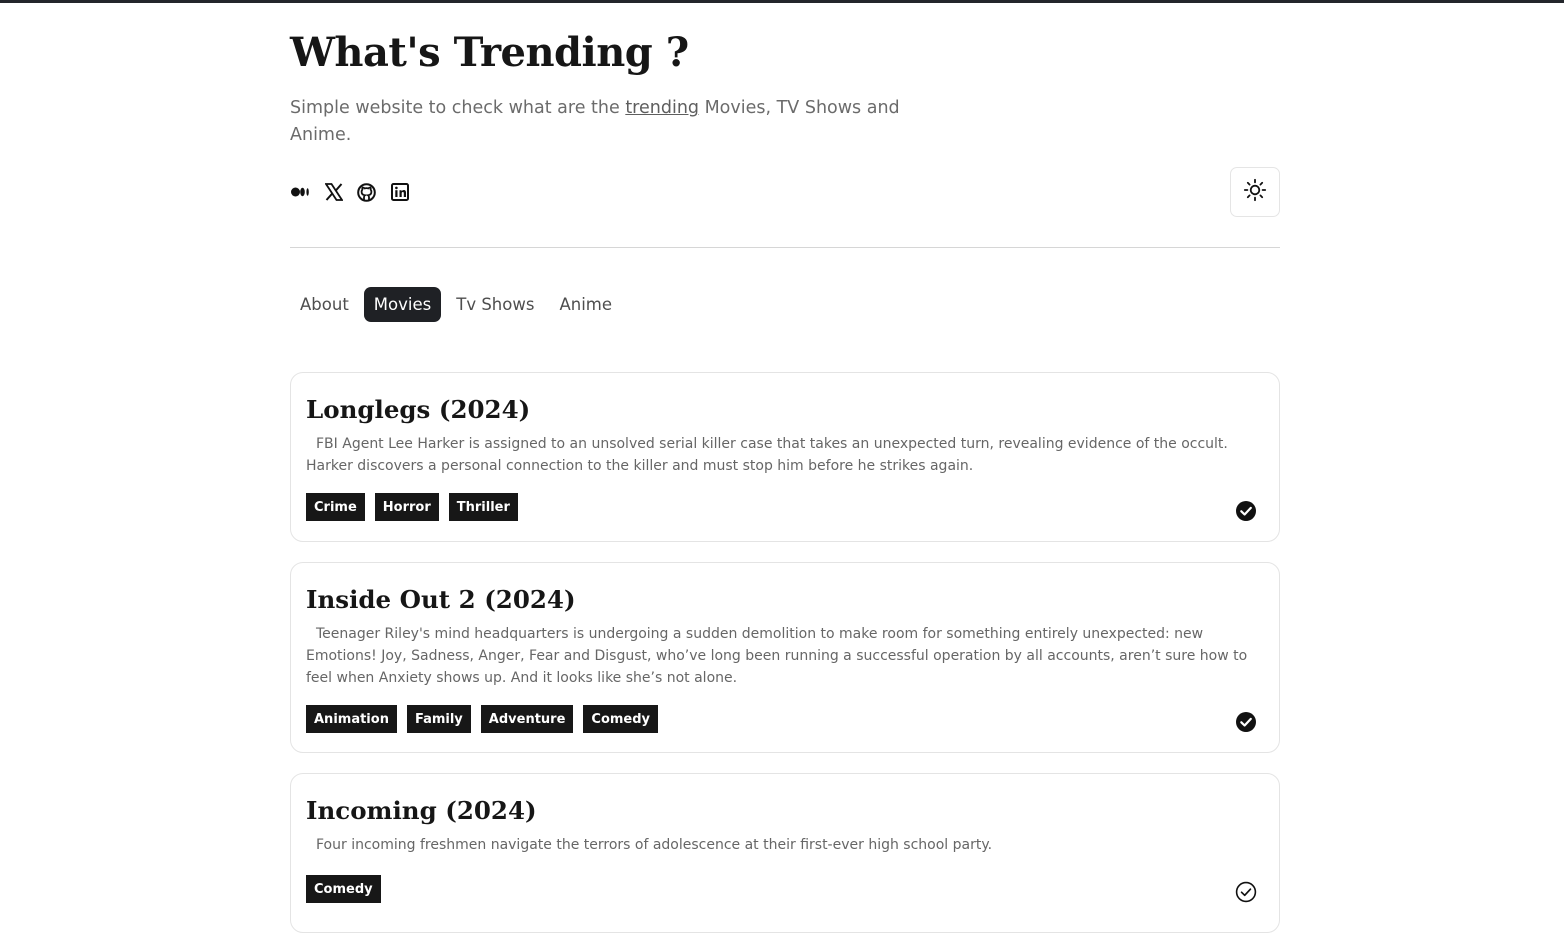 The image size is (1564, 933). I want to click on tab-bar: About Movies Tv Shows Anime, so click(456, 304).